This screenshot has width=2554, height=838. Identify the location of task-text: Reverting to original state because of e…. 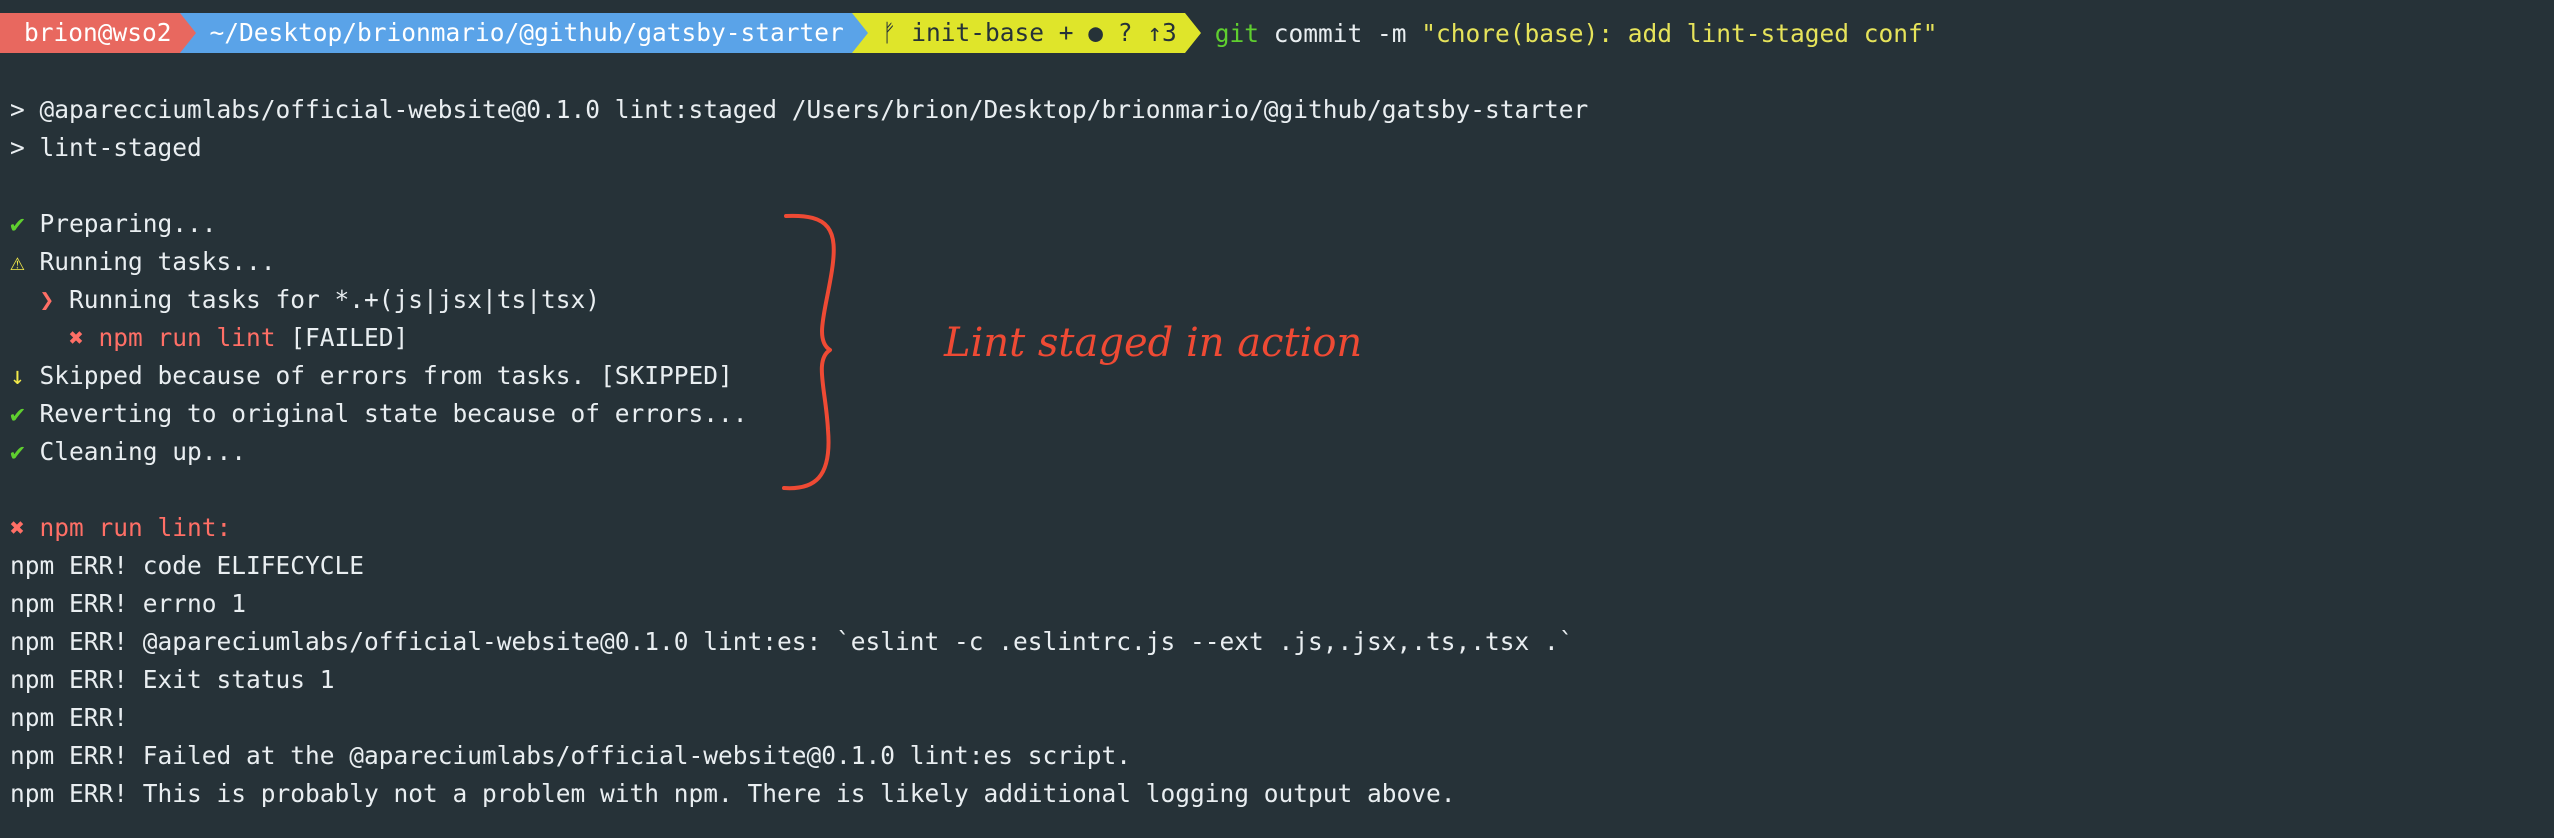
(386, 413).